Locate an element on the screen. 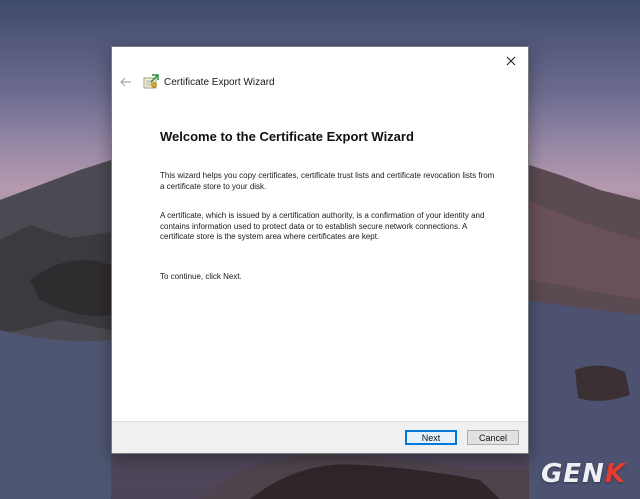  wizard-header: Certificate Export Wizard is located at coordinates (196, 82).